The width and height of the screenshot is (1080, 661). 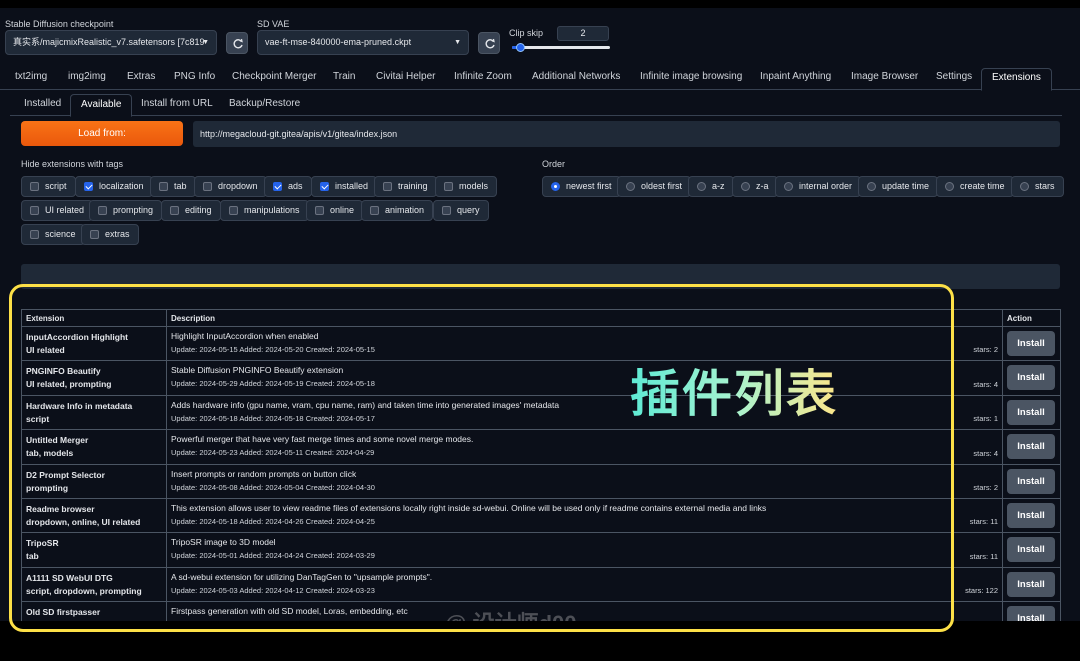 I want to click on vae-label: SD VAE, so click(x=273, y=24).